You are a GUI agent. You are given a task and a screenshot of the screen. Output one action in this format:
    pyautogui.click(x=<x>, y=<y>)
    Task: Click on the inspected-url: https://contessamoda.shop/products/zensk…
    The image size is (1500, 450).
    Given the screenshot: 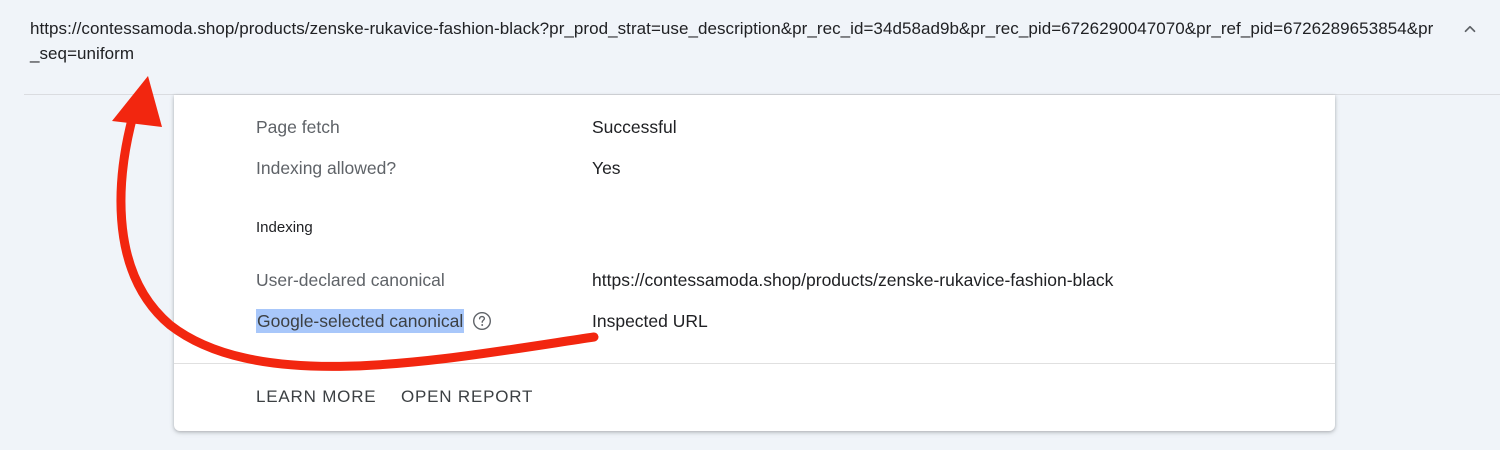 What is the action you would take?
    pyautogui.click(x=732, y=41)
    